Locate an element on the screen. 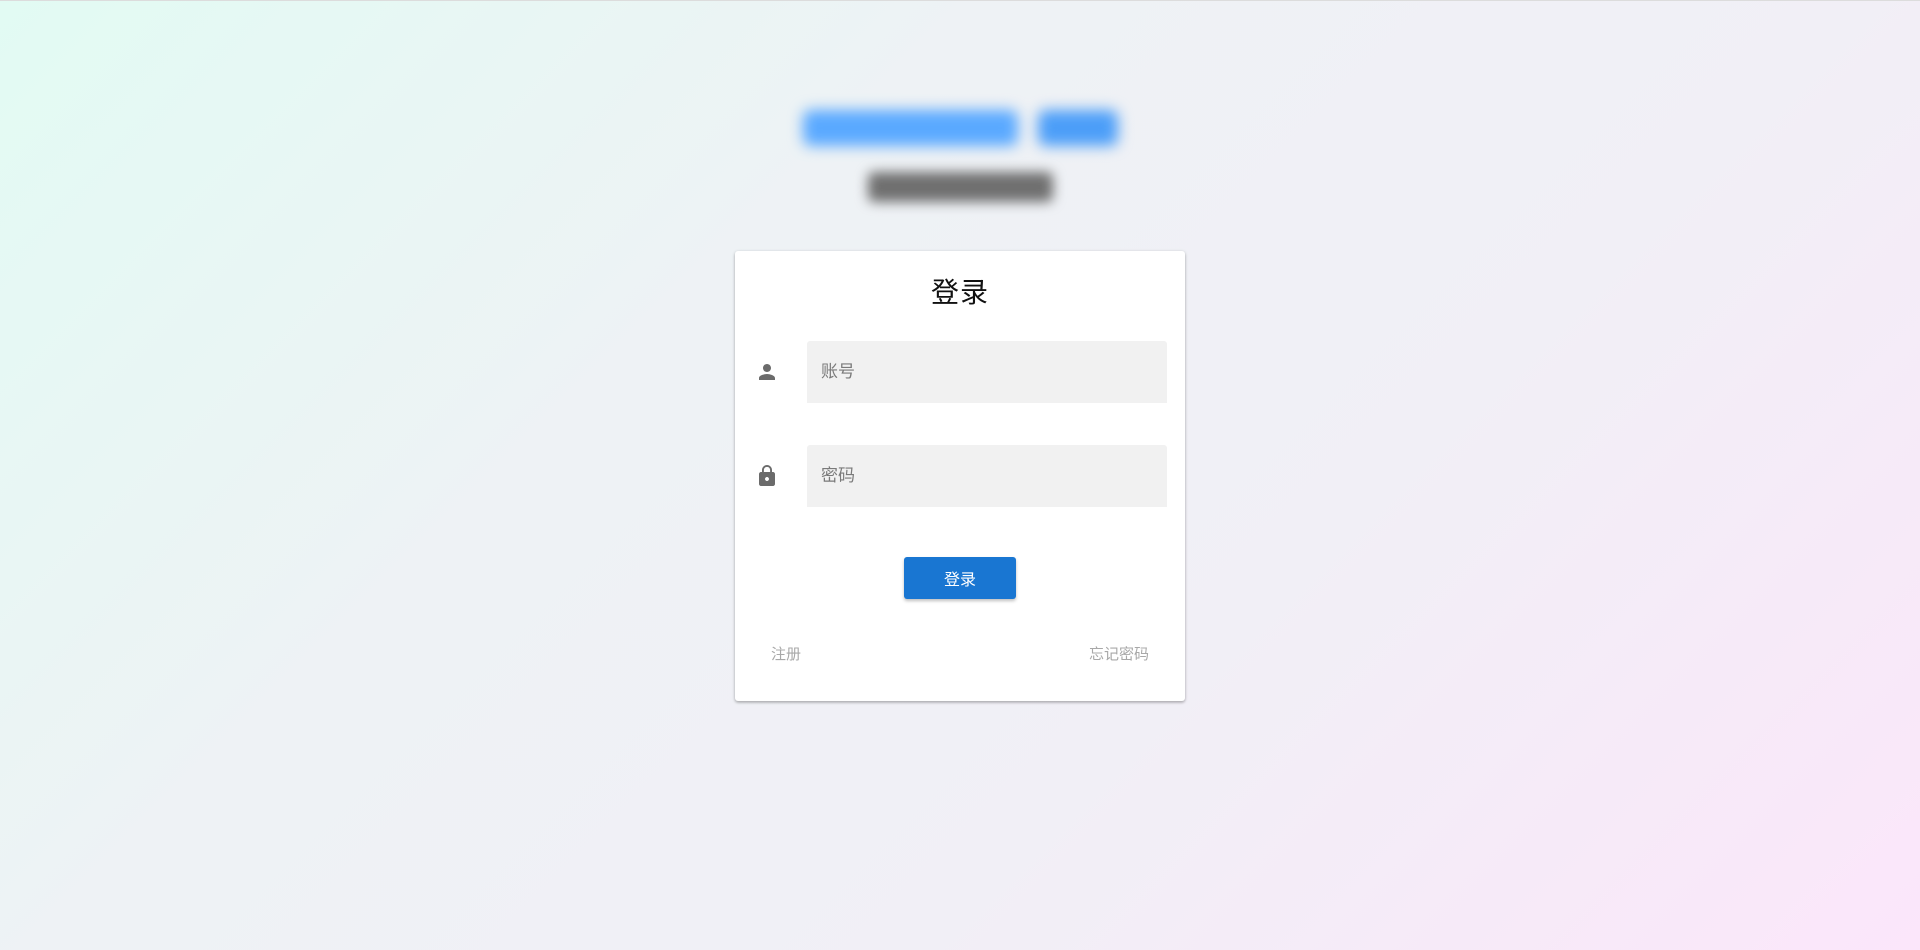 This screenshot has height=950, width=1920. register-link: 注册 is located at coordinates (786, 653).